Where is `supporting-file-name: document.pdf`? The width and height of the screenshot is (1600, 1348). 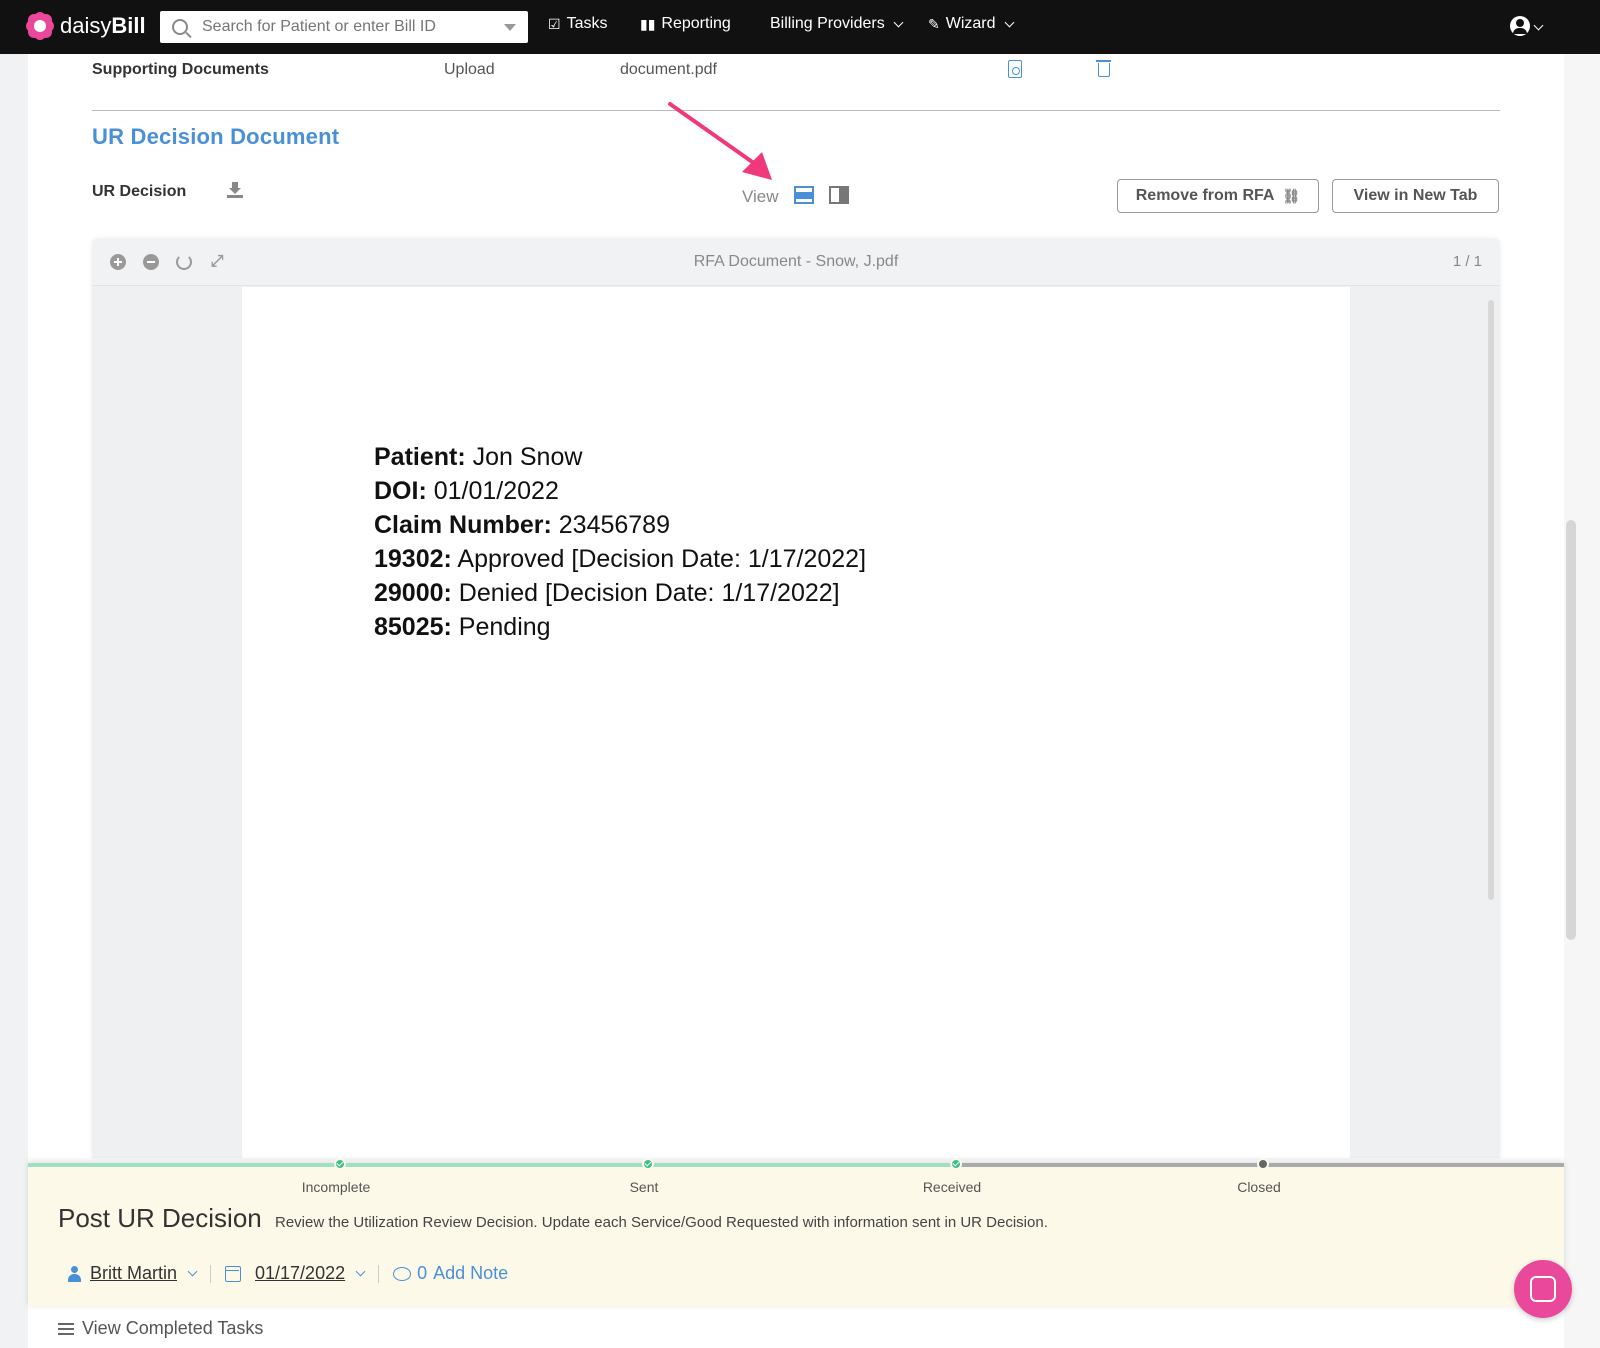 supporting-file-name: document.pdf is located at coordinates (668, 69).